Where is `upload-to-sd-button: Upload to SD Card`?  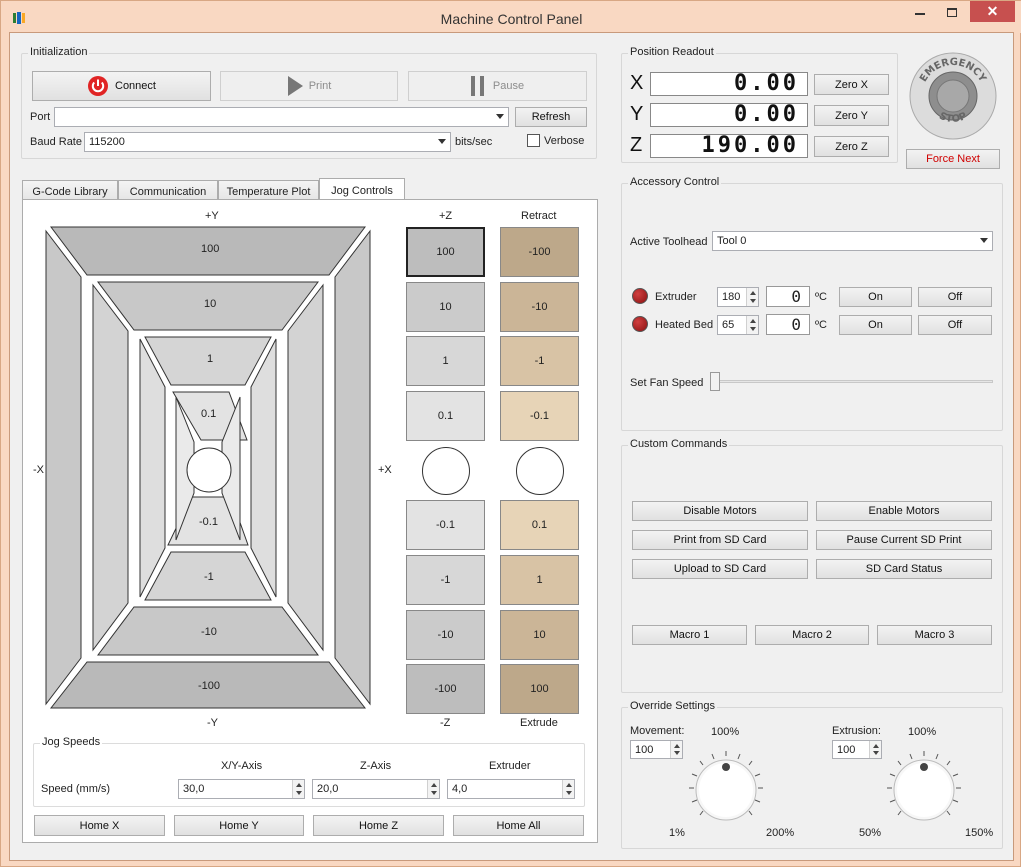
upload-to-sd-button: Upload to SD Card is located at coordinates (720, 569).